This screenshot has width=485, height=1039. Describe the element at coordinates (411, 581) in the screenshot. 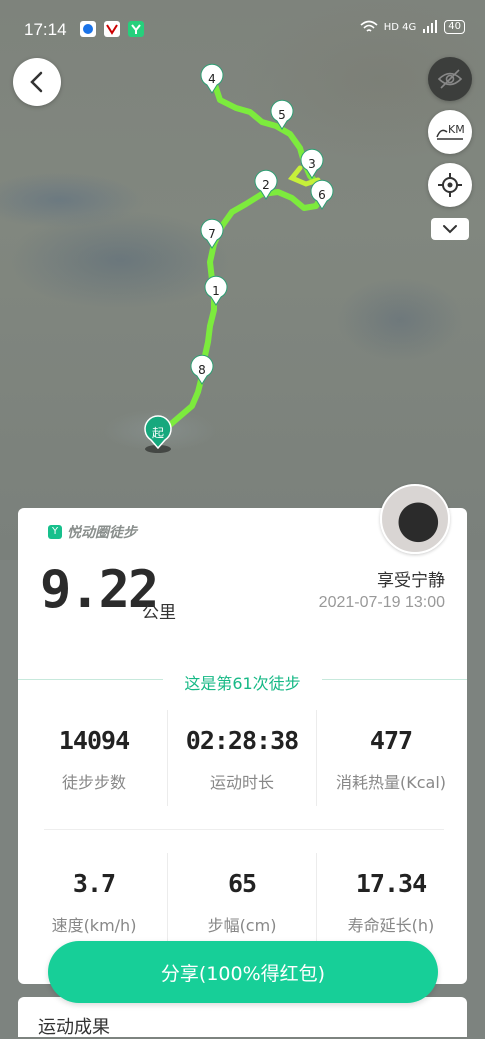

I see `user-name: 享受宁静` at that location.